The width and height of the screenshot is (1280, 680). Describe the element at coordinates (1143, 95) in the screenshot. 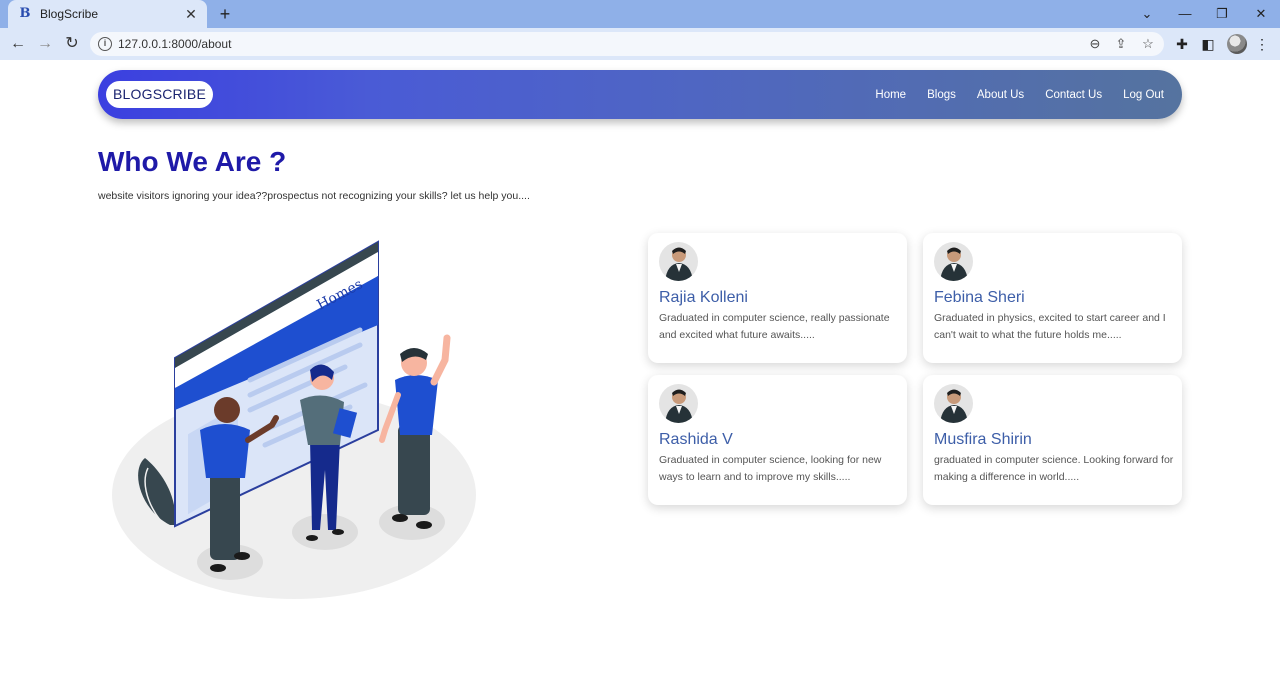

I see `nav-link-log-out: Log Out` at that location.